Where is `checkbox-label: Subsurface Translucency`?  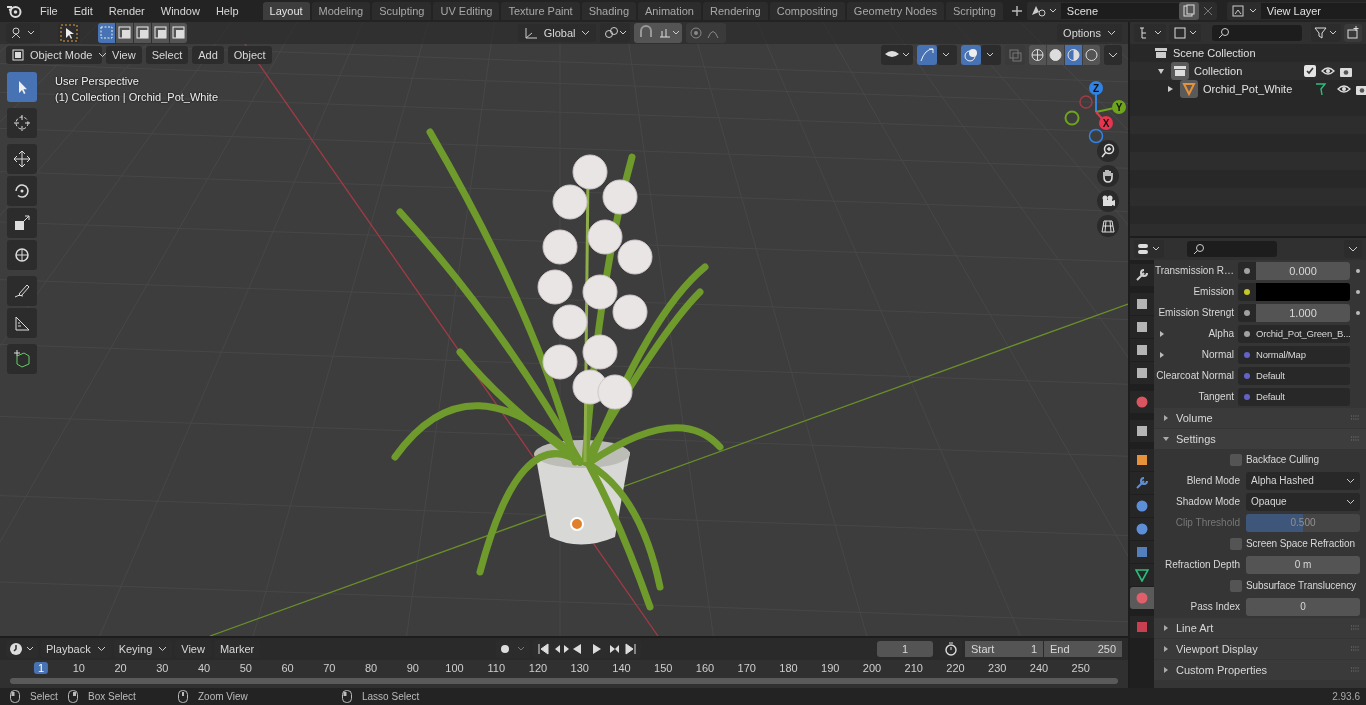 checkbox-label: Subsurface Translucency is located at coordinates (1301, 585).